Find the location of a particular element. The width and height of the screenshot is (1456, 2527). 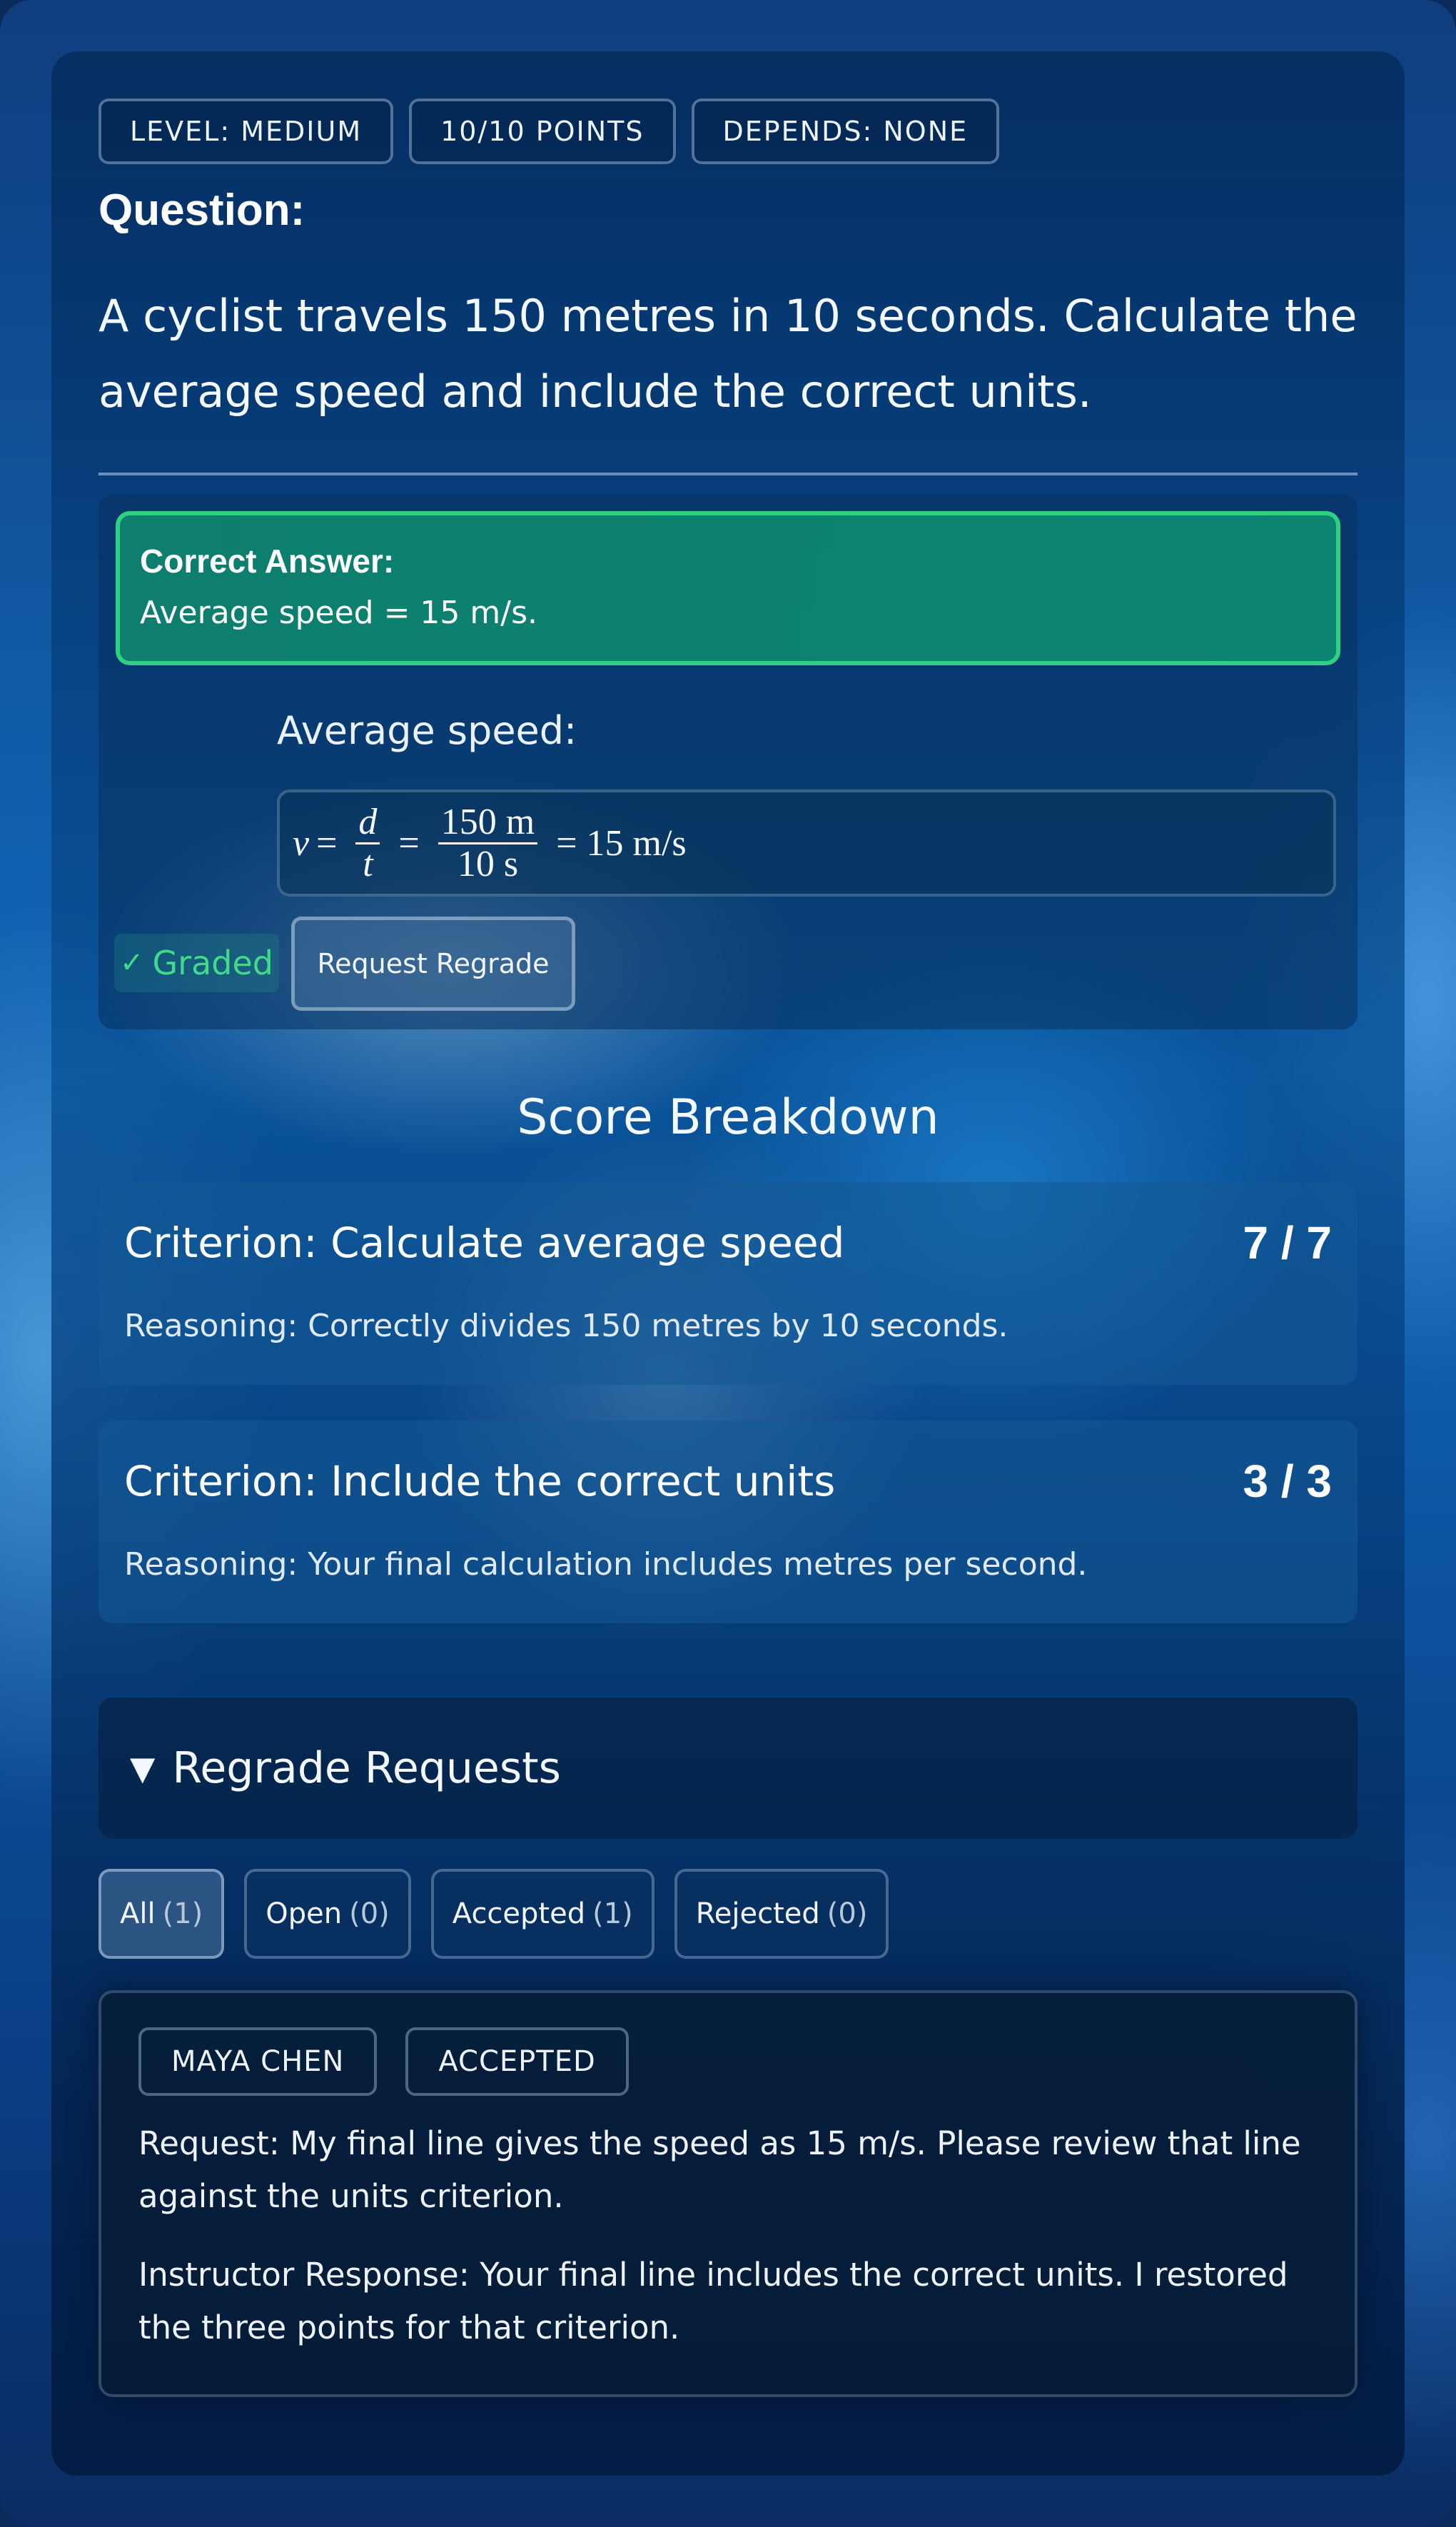

fraction-values: 150 m 10 s is located at coordinates (488, 843).